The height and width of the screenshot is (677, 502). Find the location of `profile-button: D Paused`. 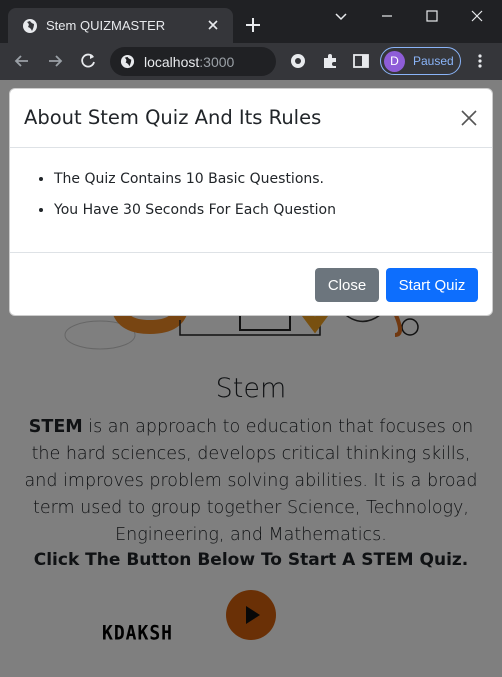

profile-button: D Paused is located at coordinates (420, 61).